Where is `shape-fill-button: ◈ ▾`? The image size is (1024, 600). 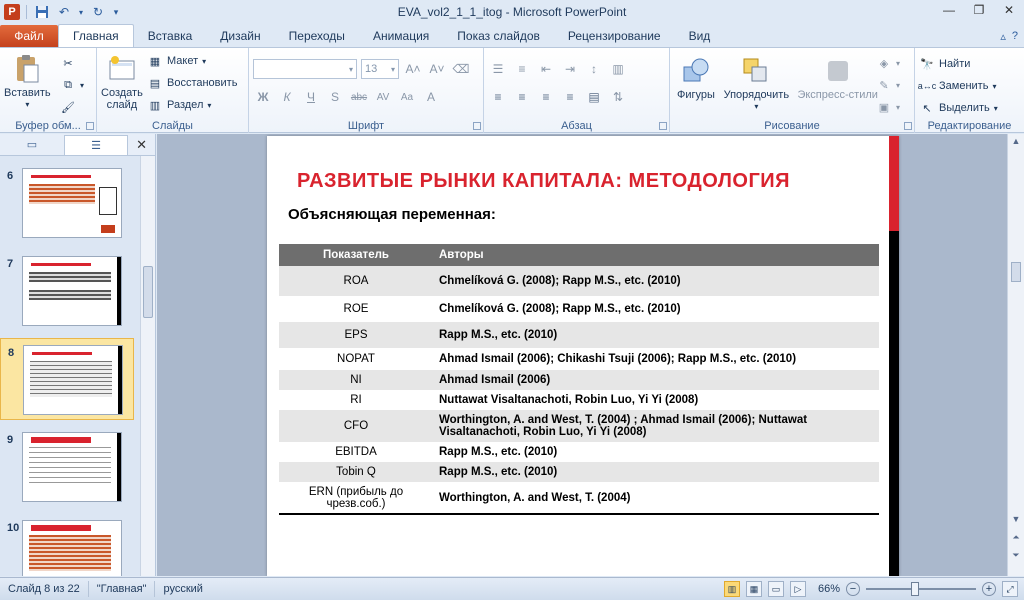
shape-fill-button: ◈ ▾ is located at coordinates (888, 63).